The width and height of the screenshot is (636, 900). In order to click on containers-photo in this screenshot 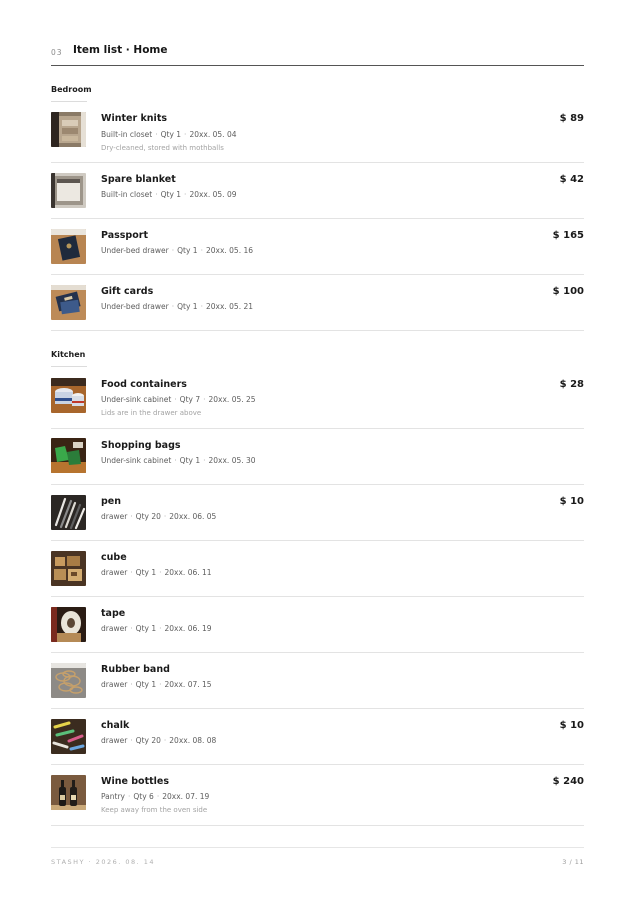, I will do `click(68, 395)`.